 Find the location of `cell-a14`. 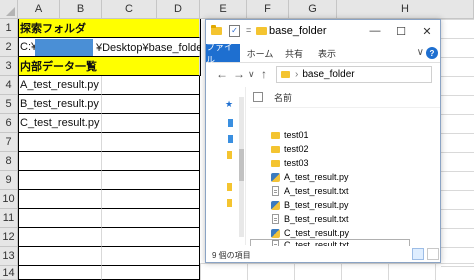

cell-a14 is located at coordinates (60, 273).